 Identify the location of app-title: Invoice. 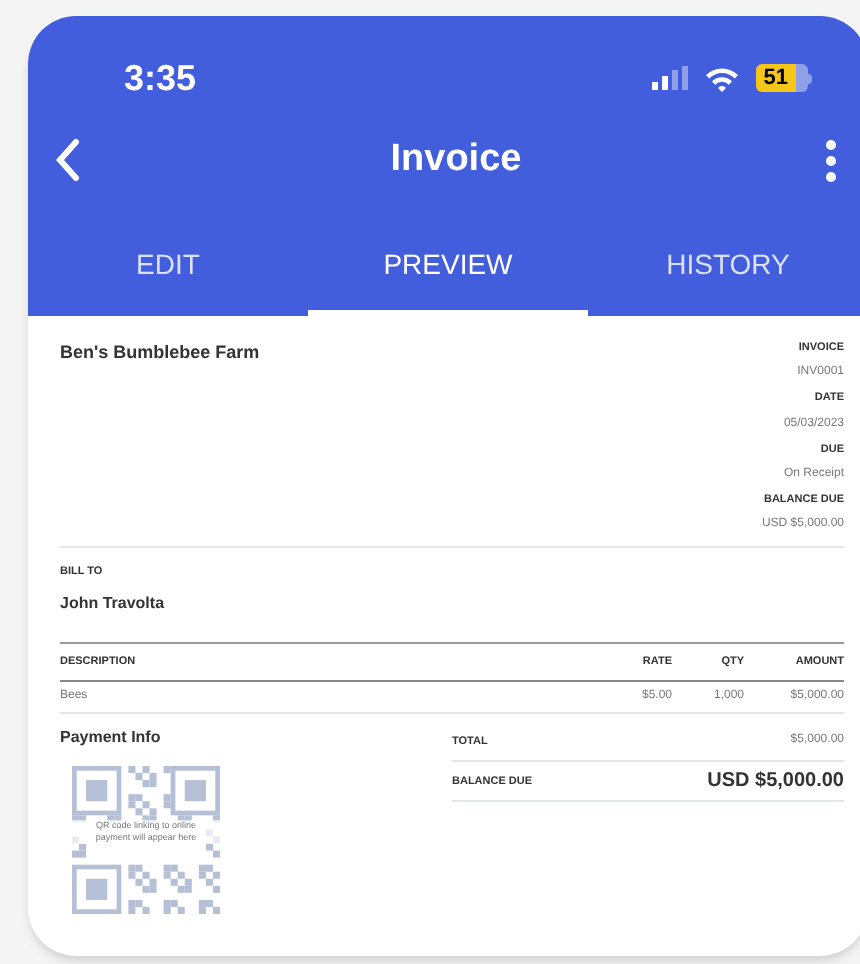
(456, 159).